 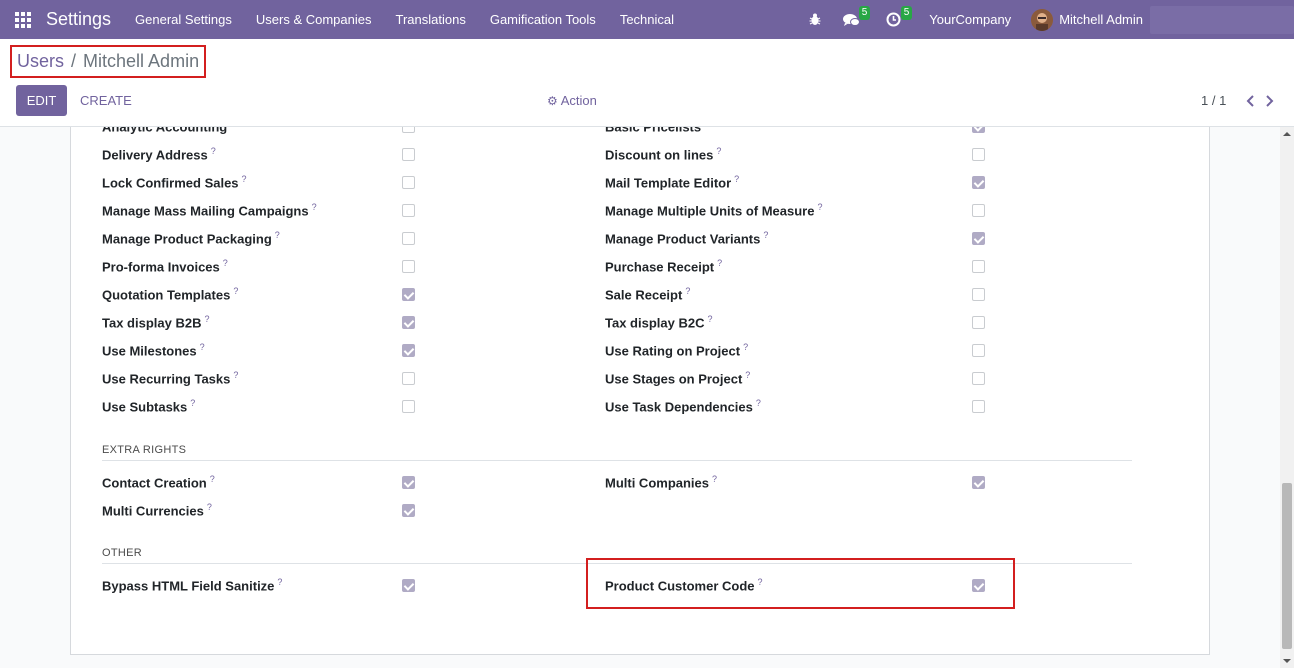 What do you see at coordinates (1287, 566) in the screenshot?
I see `scrollbar-thumb` at bounding box center [1287, 566].